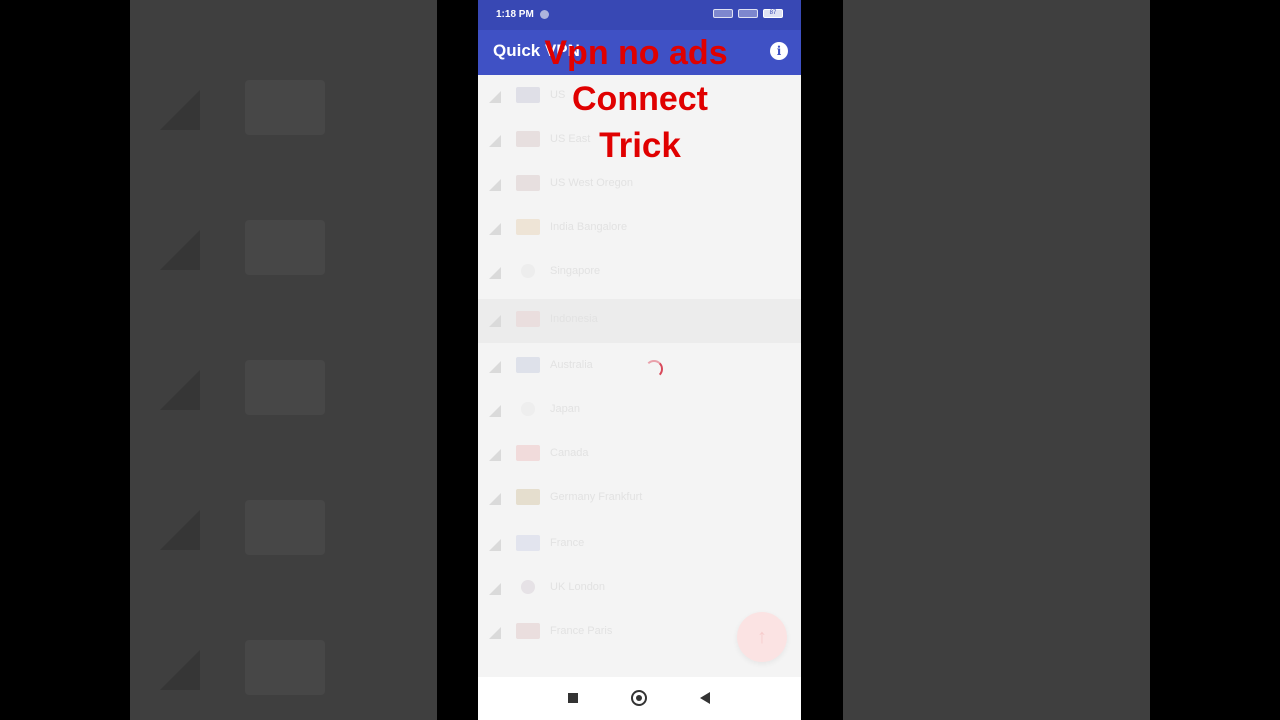  I want to click on server-row: Singapore, so click(639, 273).